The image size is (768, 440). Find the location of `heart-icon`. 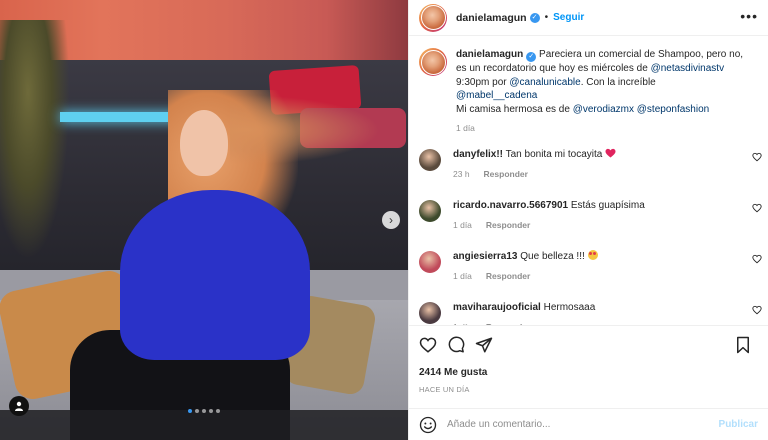

heart-icon is located at coordinates (428, 345).